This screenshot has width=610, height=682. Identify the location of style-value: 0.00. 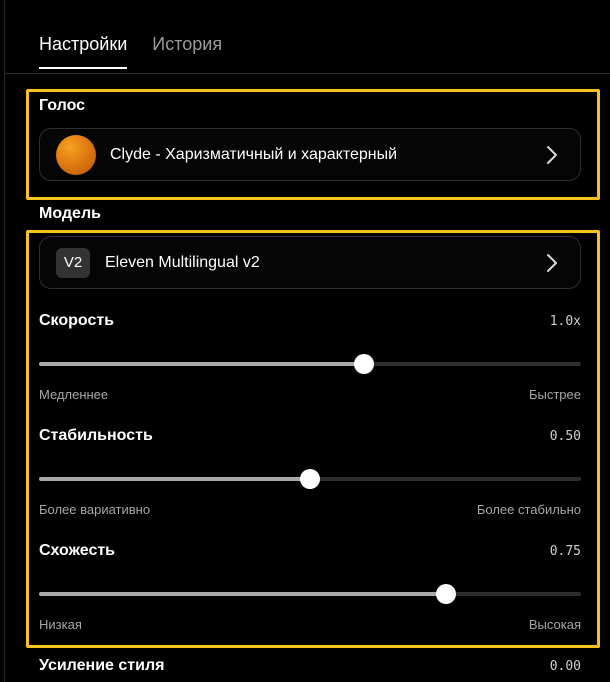
(565, 666).